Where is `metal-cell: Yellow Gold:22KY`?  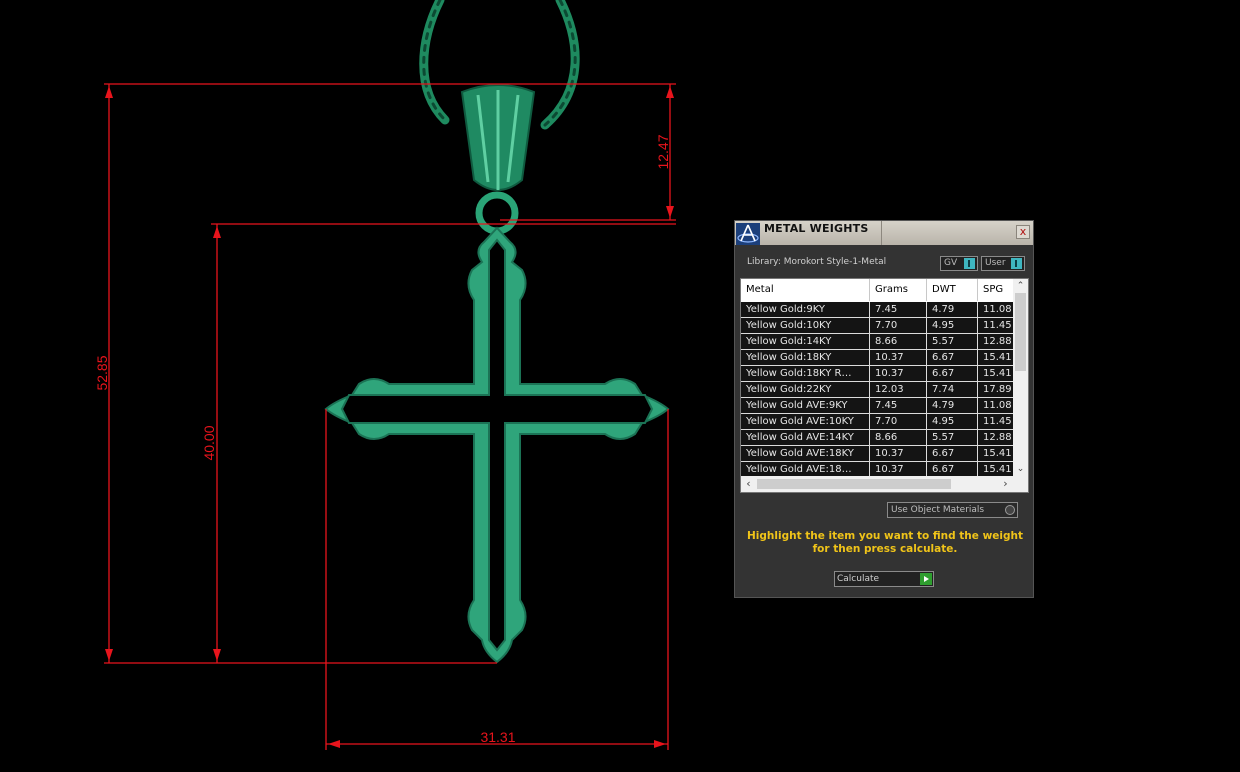
metal-cell: Yellow Gold:22KY is located at coordinates (805, 389).